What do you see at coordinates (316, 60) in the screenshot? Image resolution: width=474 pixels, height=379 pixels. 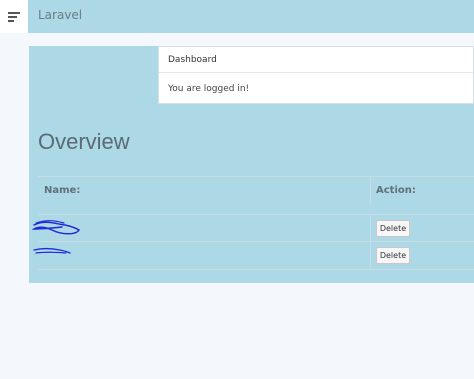 I see `card-header: Dashboard` at bounding box center [316, 60].